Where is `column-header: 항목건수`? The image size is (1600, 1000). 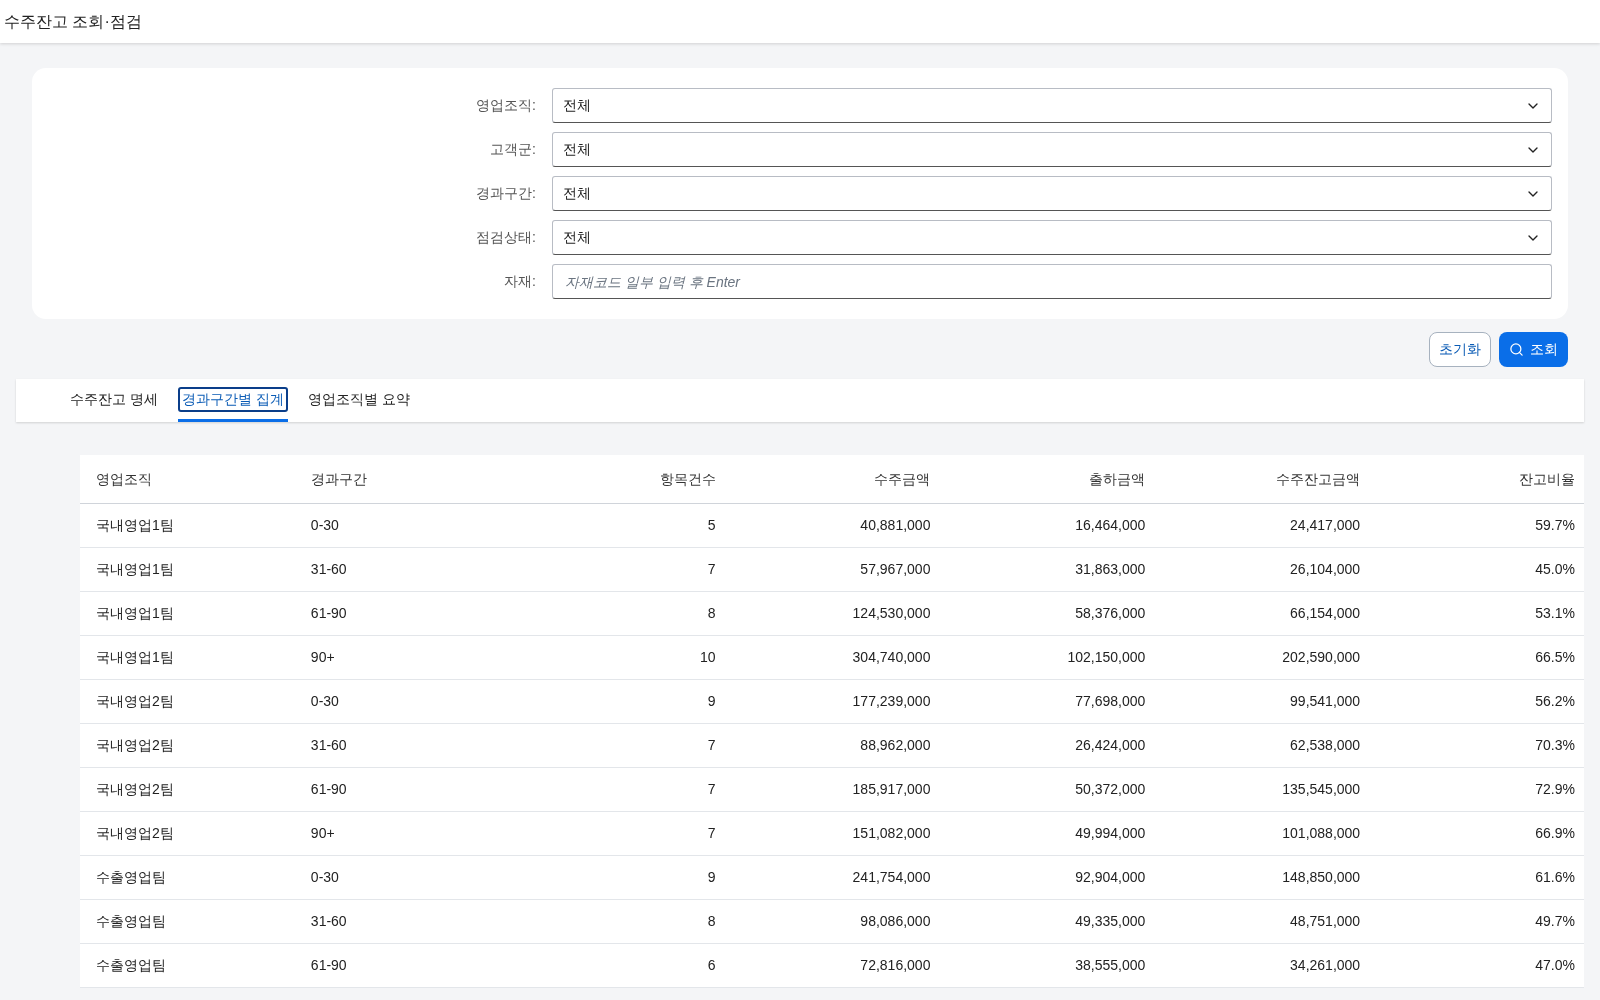 column-header: 항목건수 is located at coordinates (687, 479).